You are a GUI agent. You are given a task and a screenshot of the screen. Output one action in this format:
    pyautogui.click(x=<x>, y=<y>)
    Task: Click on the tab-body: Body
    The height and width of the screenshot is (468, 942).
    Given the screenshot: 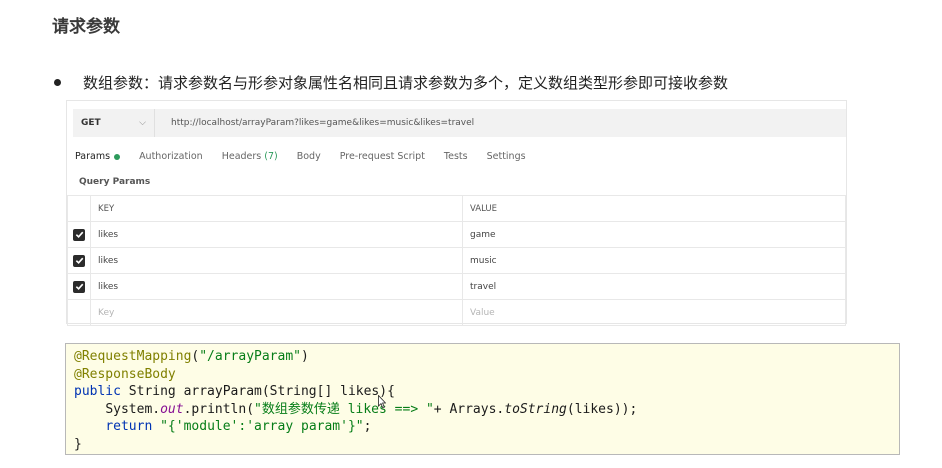 What is the action you would take?
    pyautogui.click(x=309, y=156)
    